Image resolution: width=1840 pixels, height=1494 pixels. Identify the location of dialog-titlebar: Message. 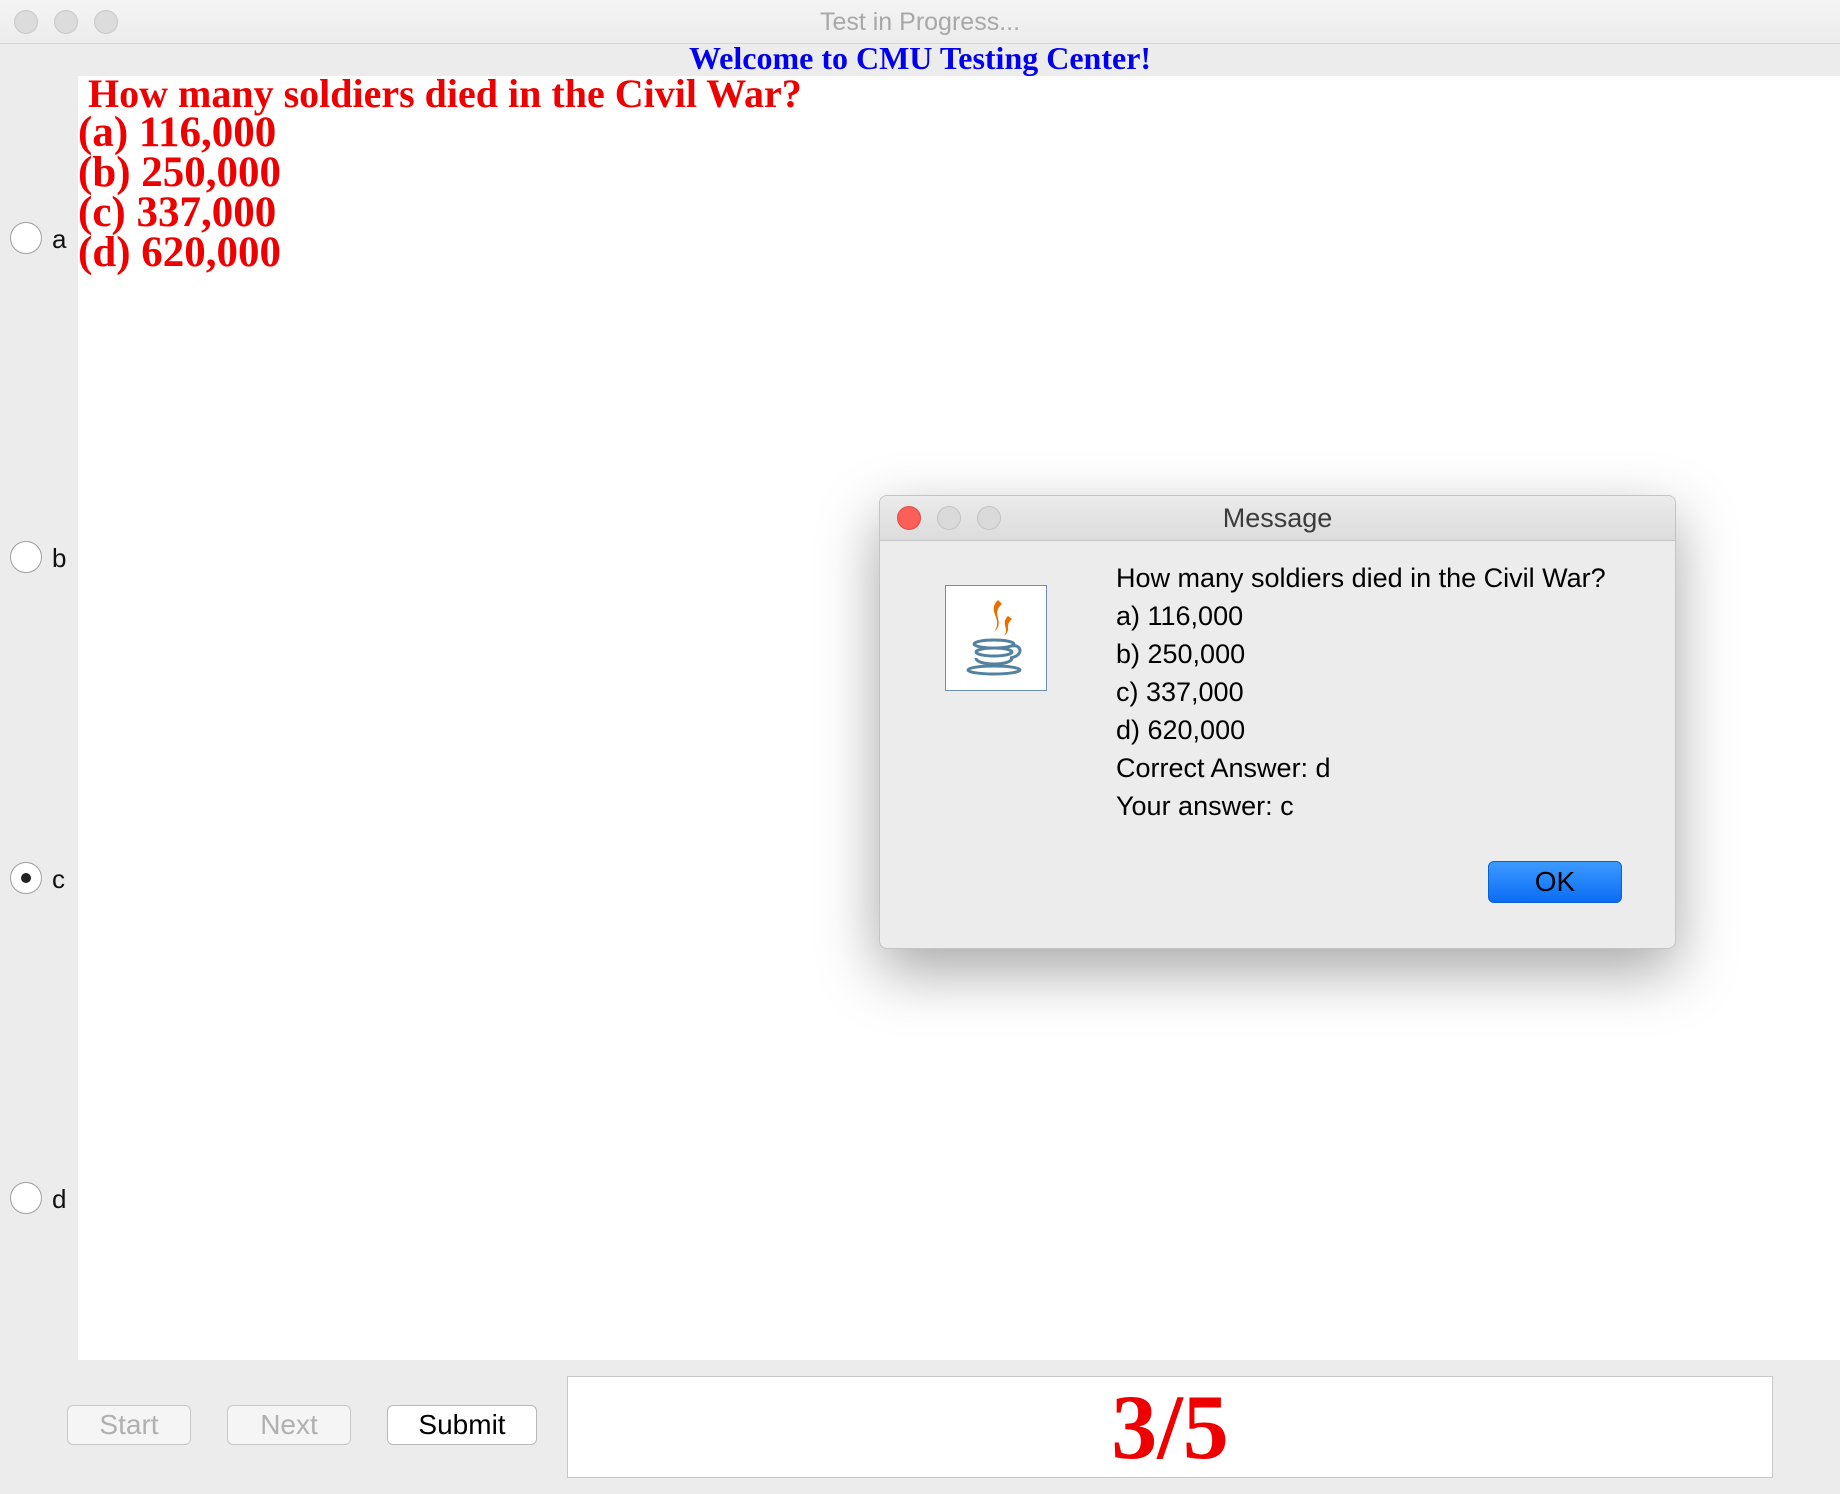
(1277, 518).